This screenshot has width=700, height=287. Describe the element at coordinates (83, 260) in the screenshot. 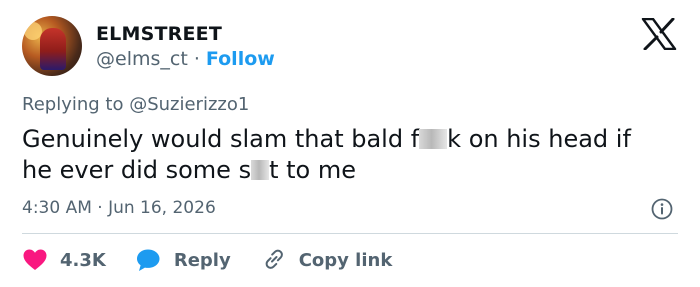

I see `like-count: 4.3K` at that location.